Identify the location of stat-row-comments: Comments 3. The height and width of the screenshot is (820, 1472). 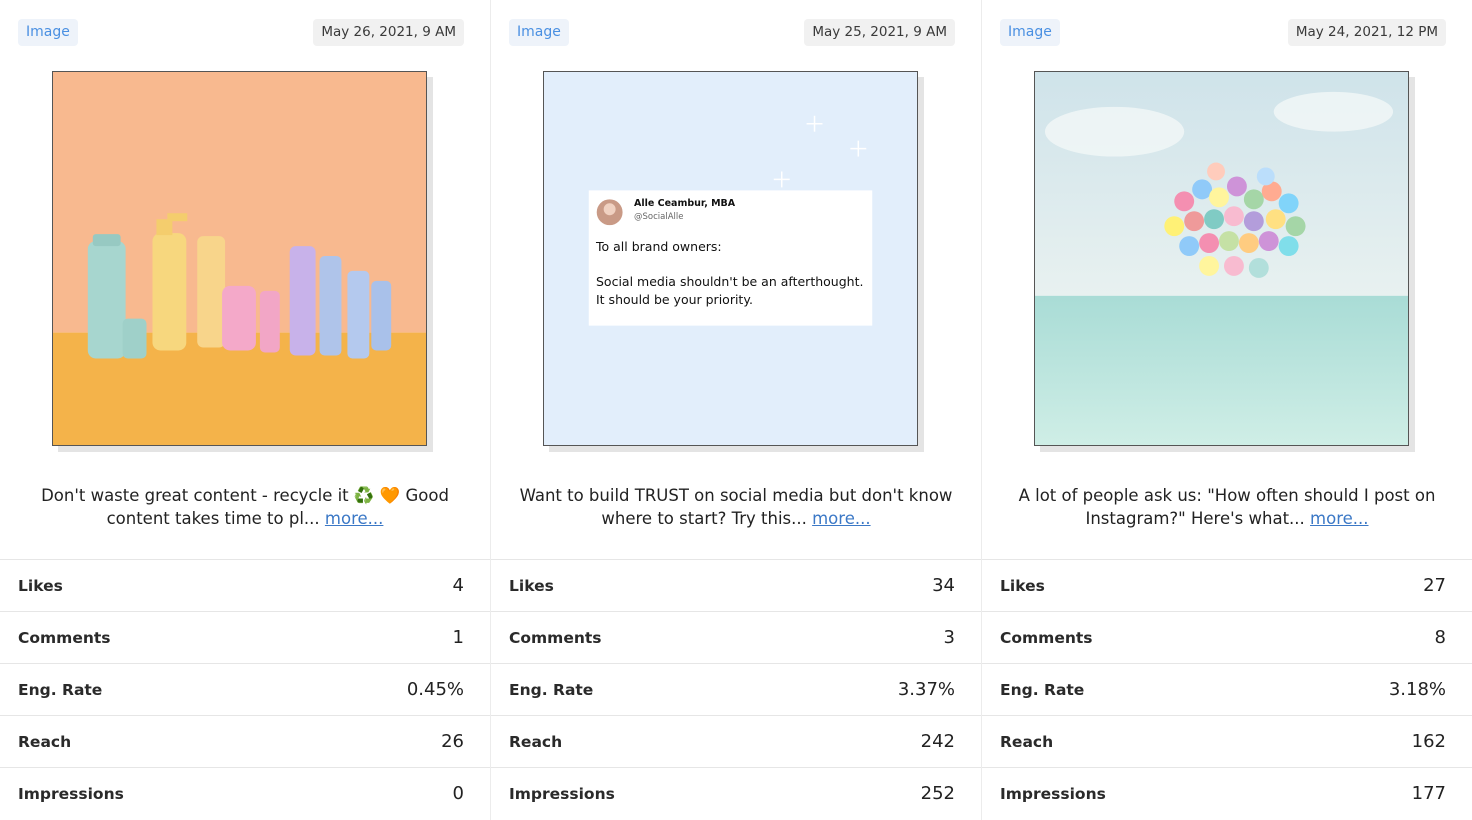
(736, 637).